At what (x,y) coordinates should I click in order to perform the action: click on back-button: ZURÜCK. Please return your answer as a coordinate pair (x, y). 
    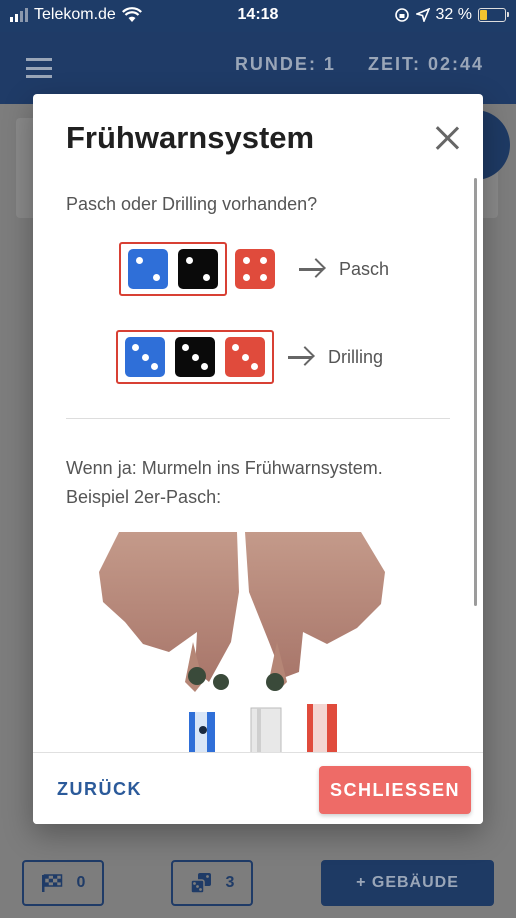
    Looking at the image, I should click on (99, 789).